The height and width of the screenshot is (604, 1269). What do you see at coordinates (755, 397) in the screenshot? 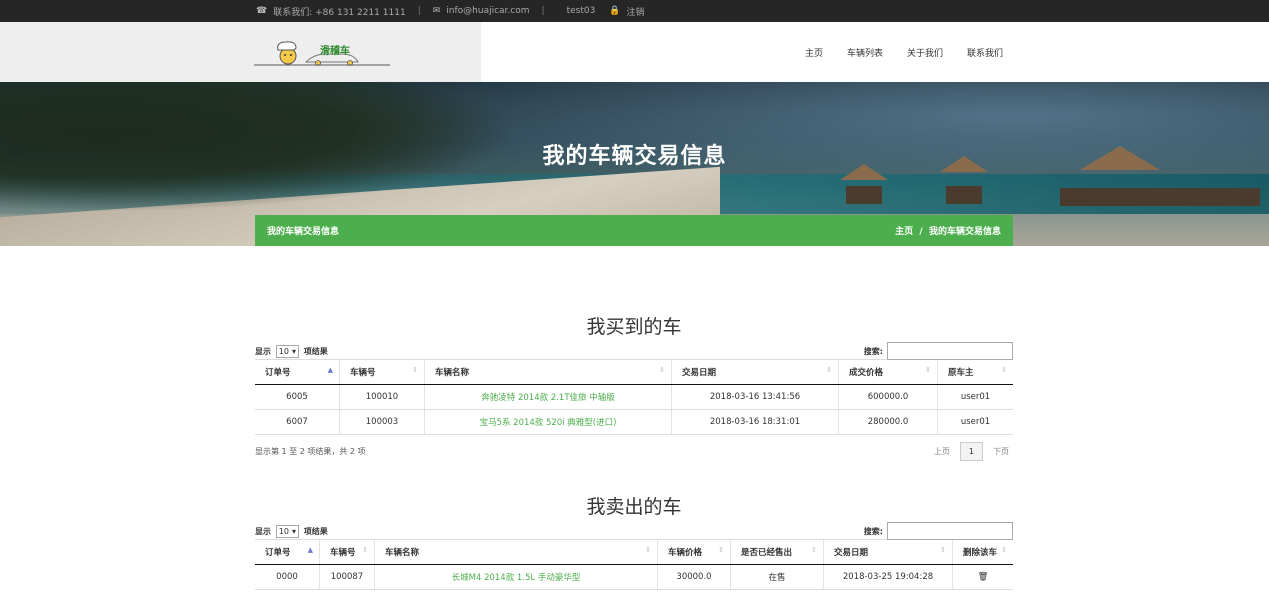
I see `date-cell: 2018-03-16 13:41:56` at bounding box center [755, 397].